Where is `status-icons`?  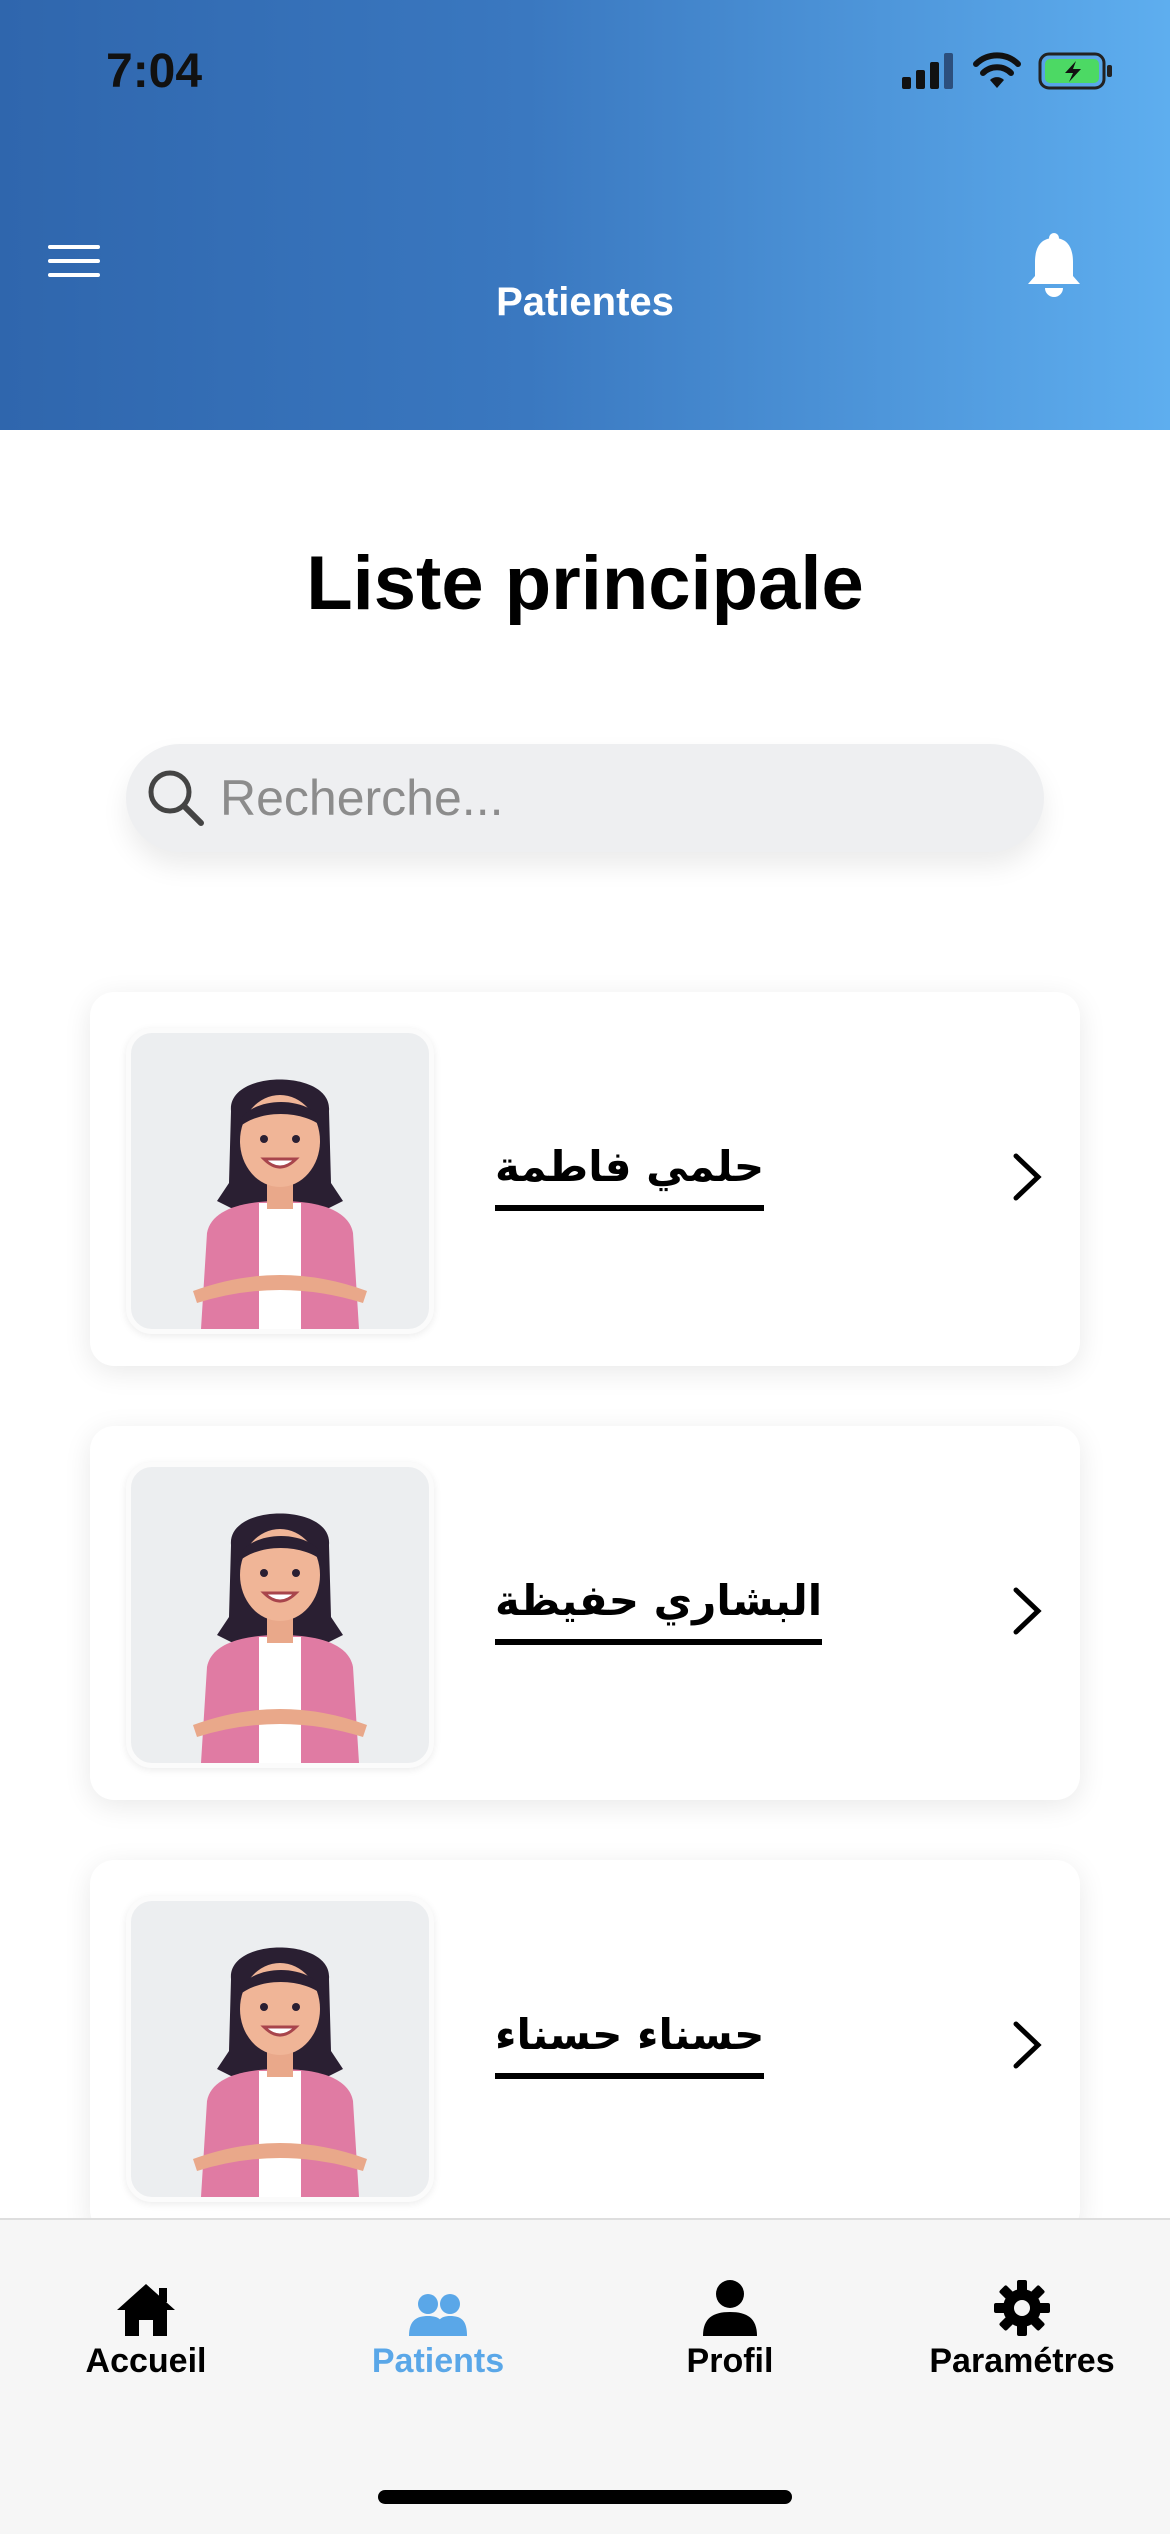
status-icons is located at coordinates (1008, 71).